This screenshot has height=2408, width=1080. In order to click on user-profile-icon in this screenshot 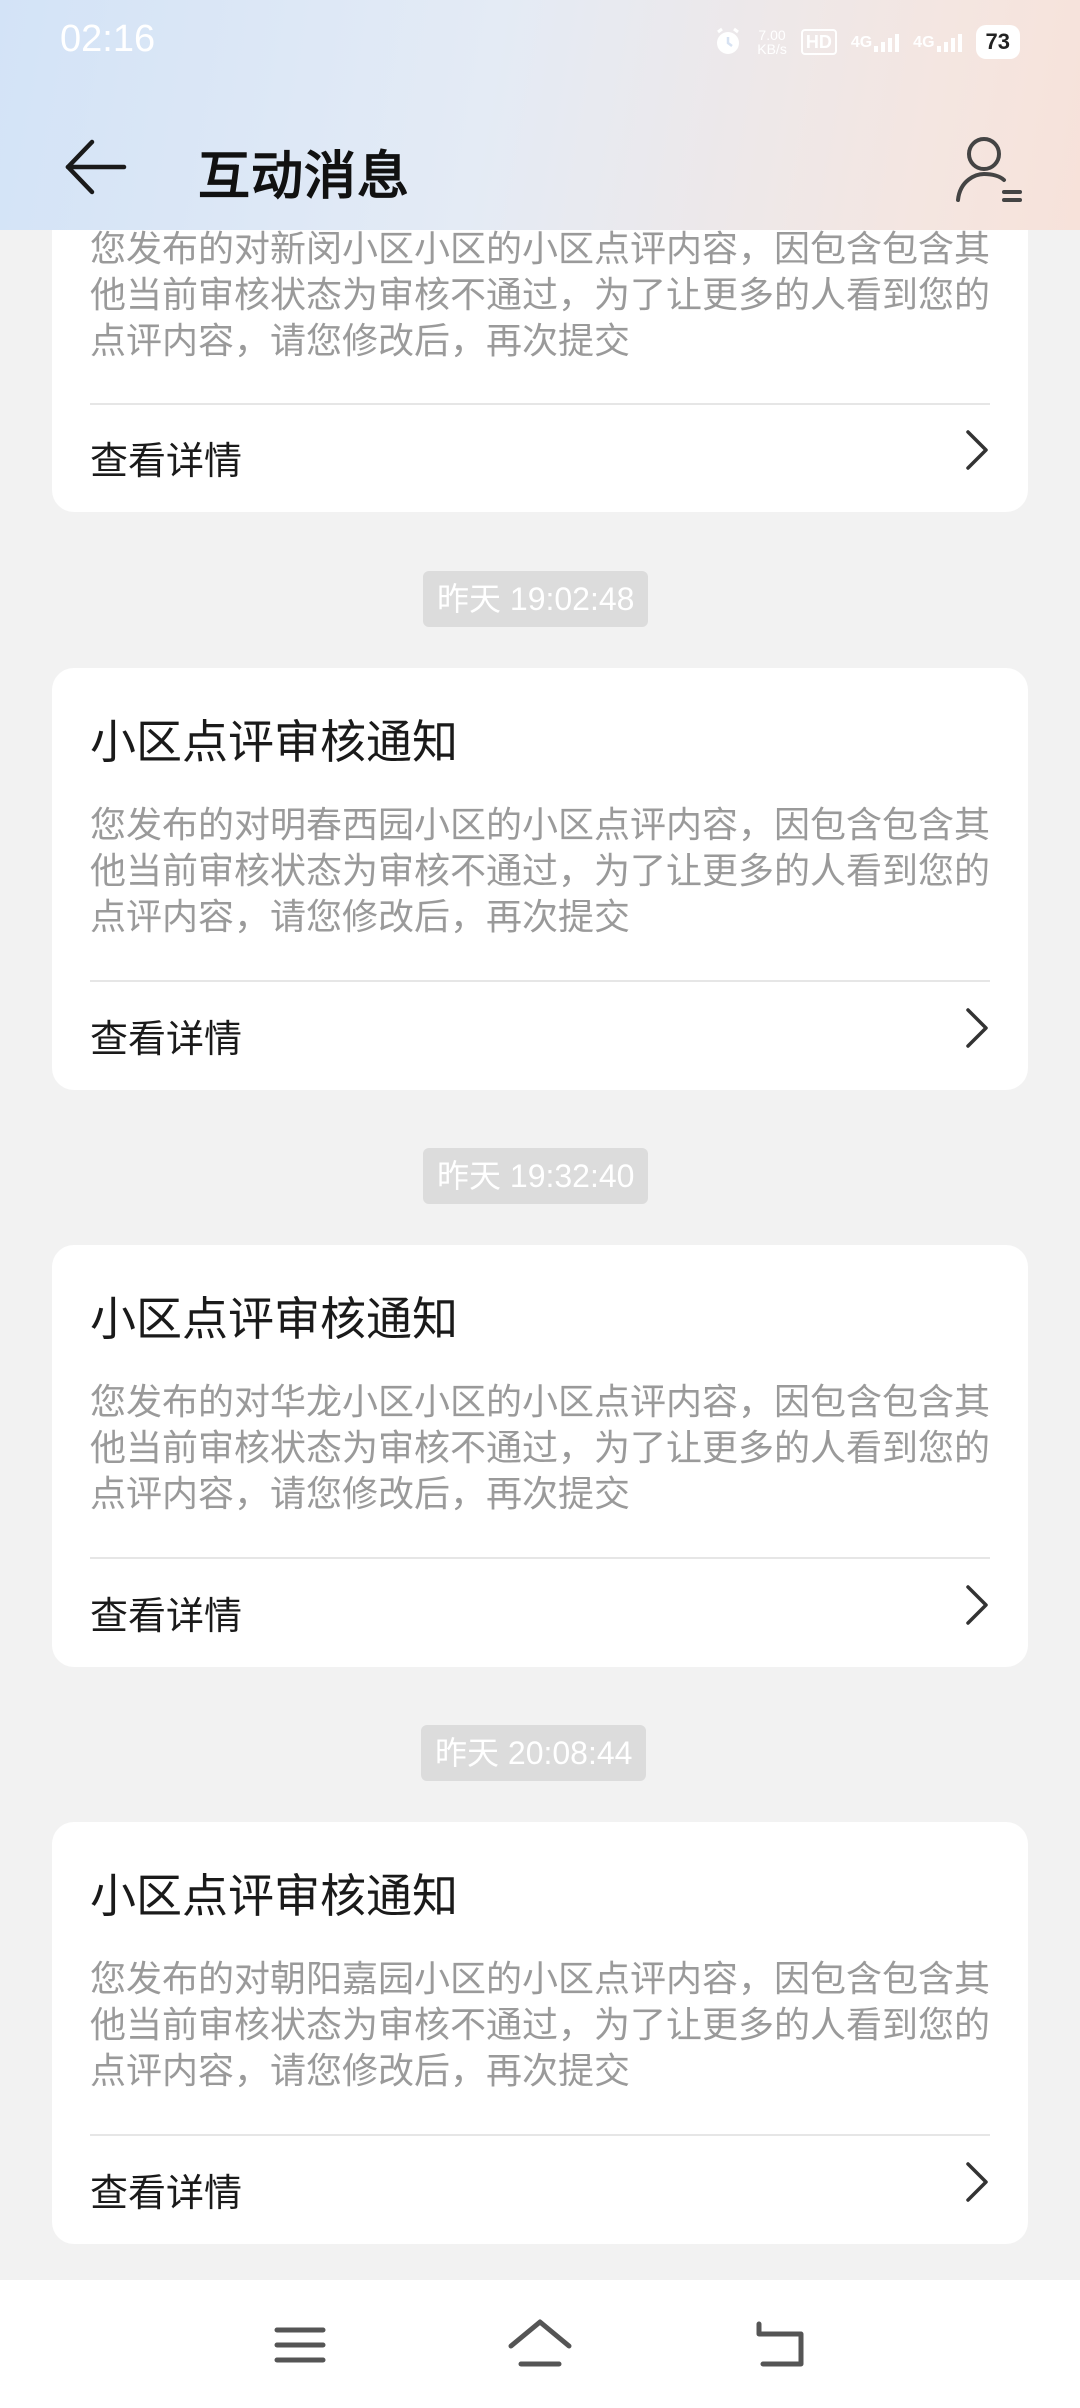, I will do `click(988, 168)`.